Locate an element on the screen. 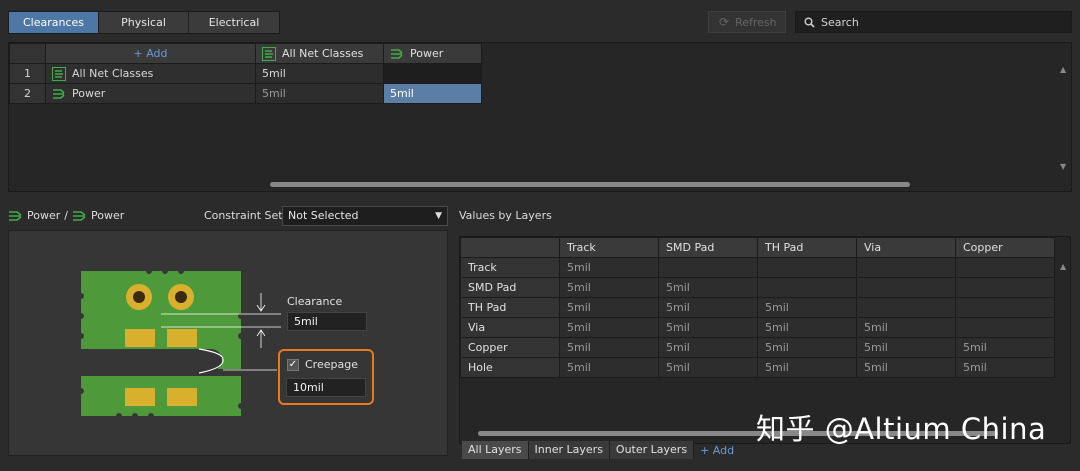 This screenshot has width=1080, height=471. matrix-cell-selected: 5mil is located at coordinates (432, 93).